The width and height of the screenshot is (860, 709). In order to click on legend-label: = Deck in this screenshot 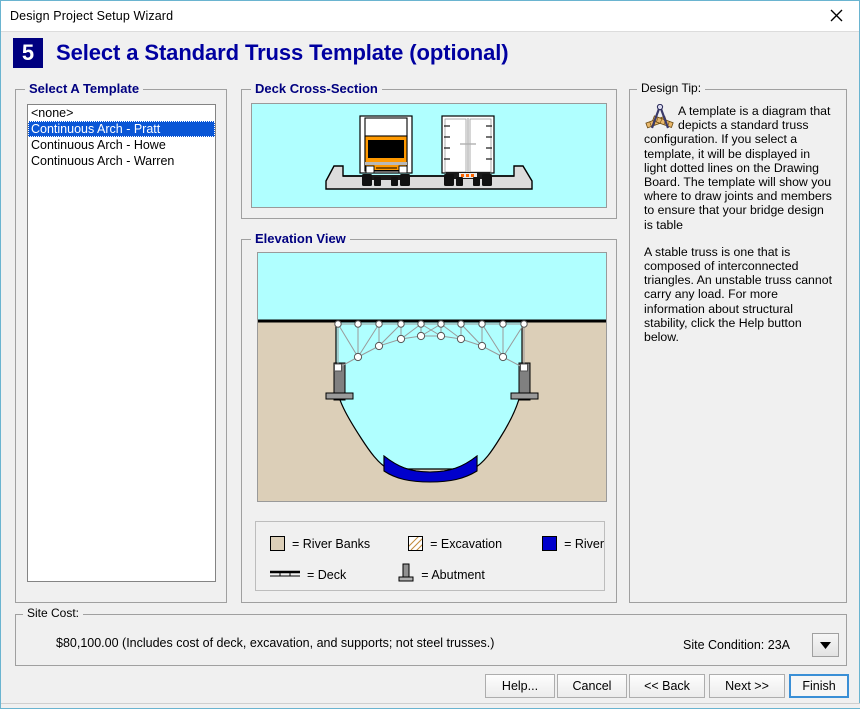, I will do `click(327, 574)`.